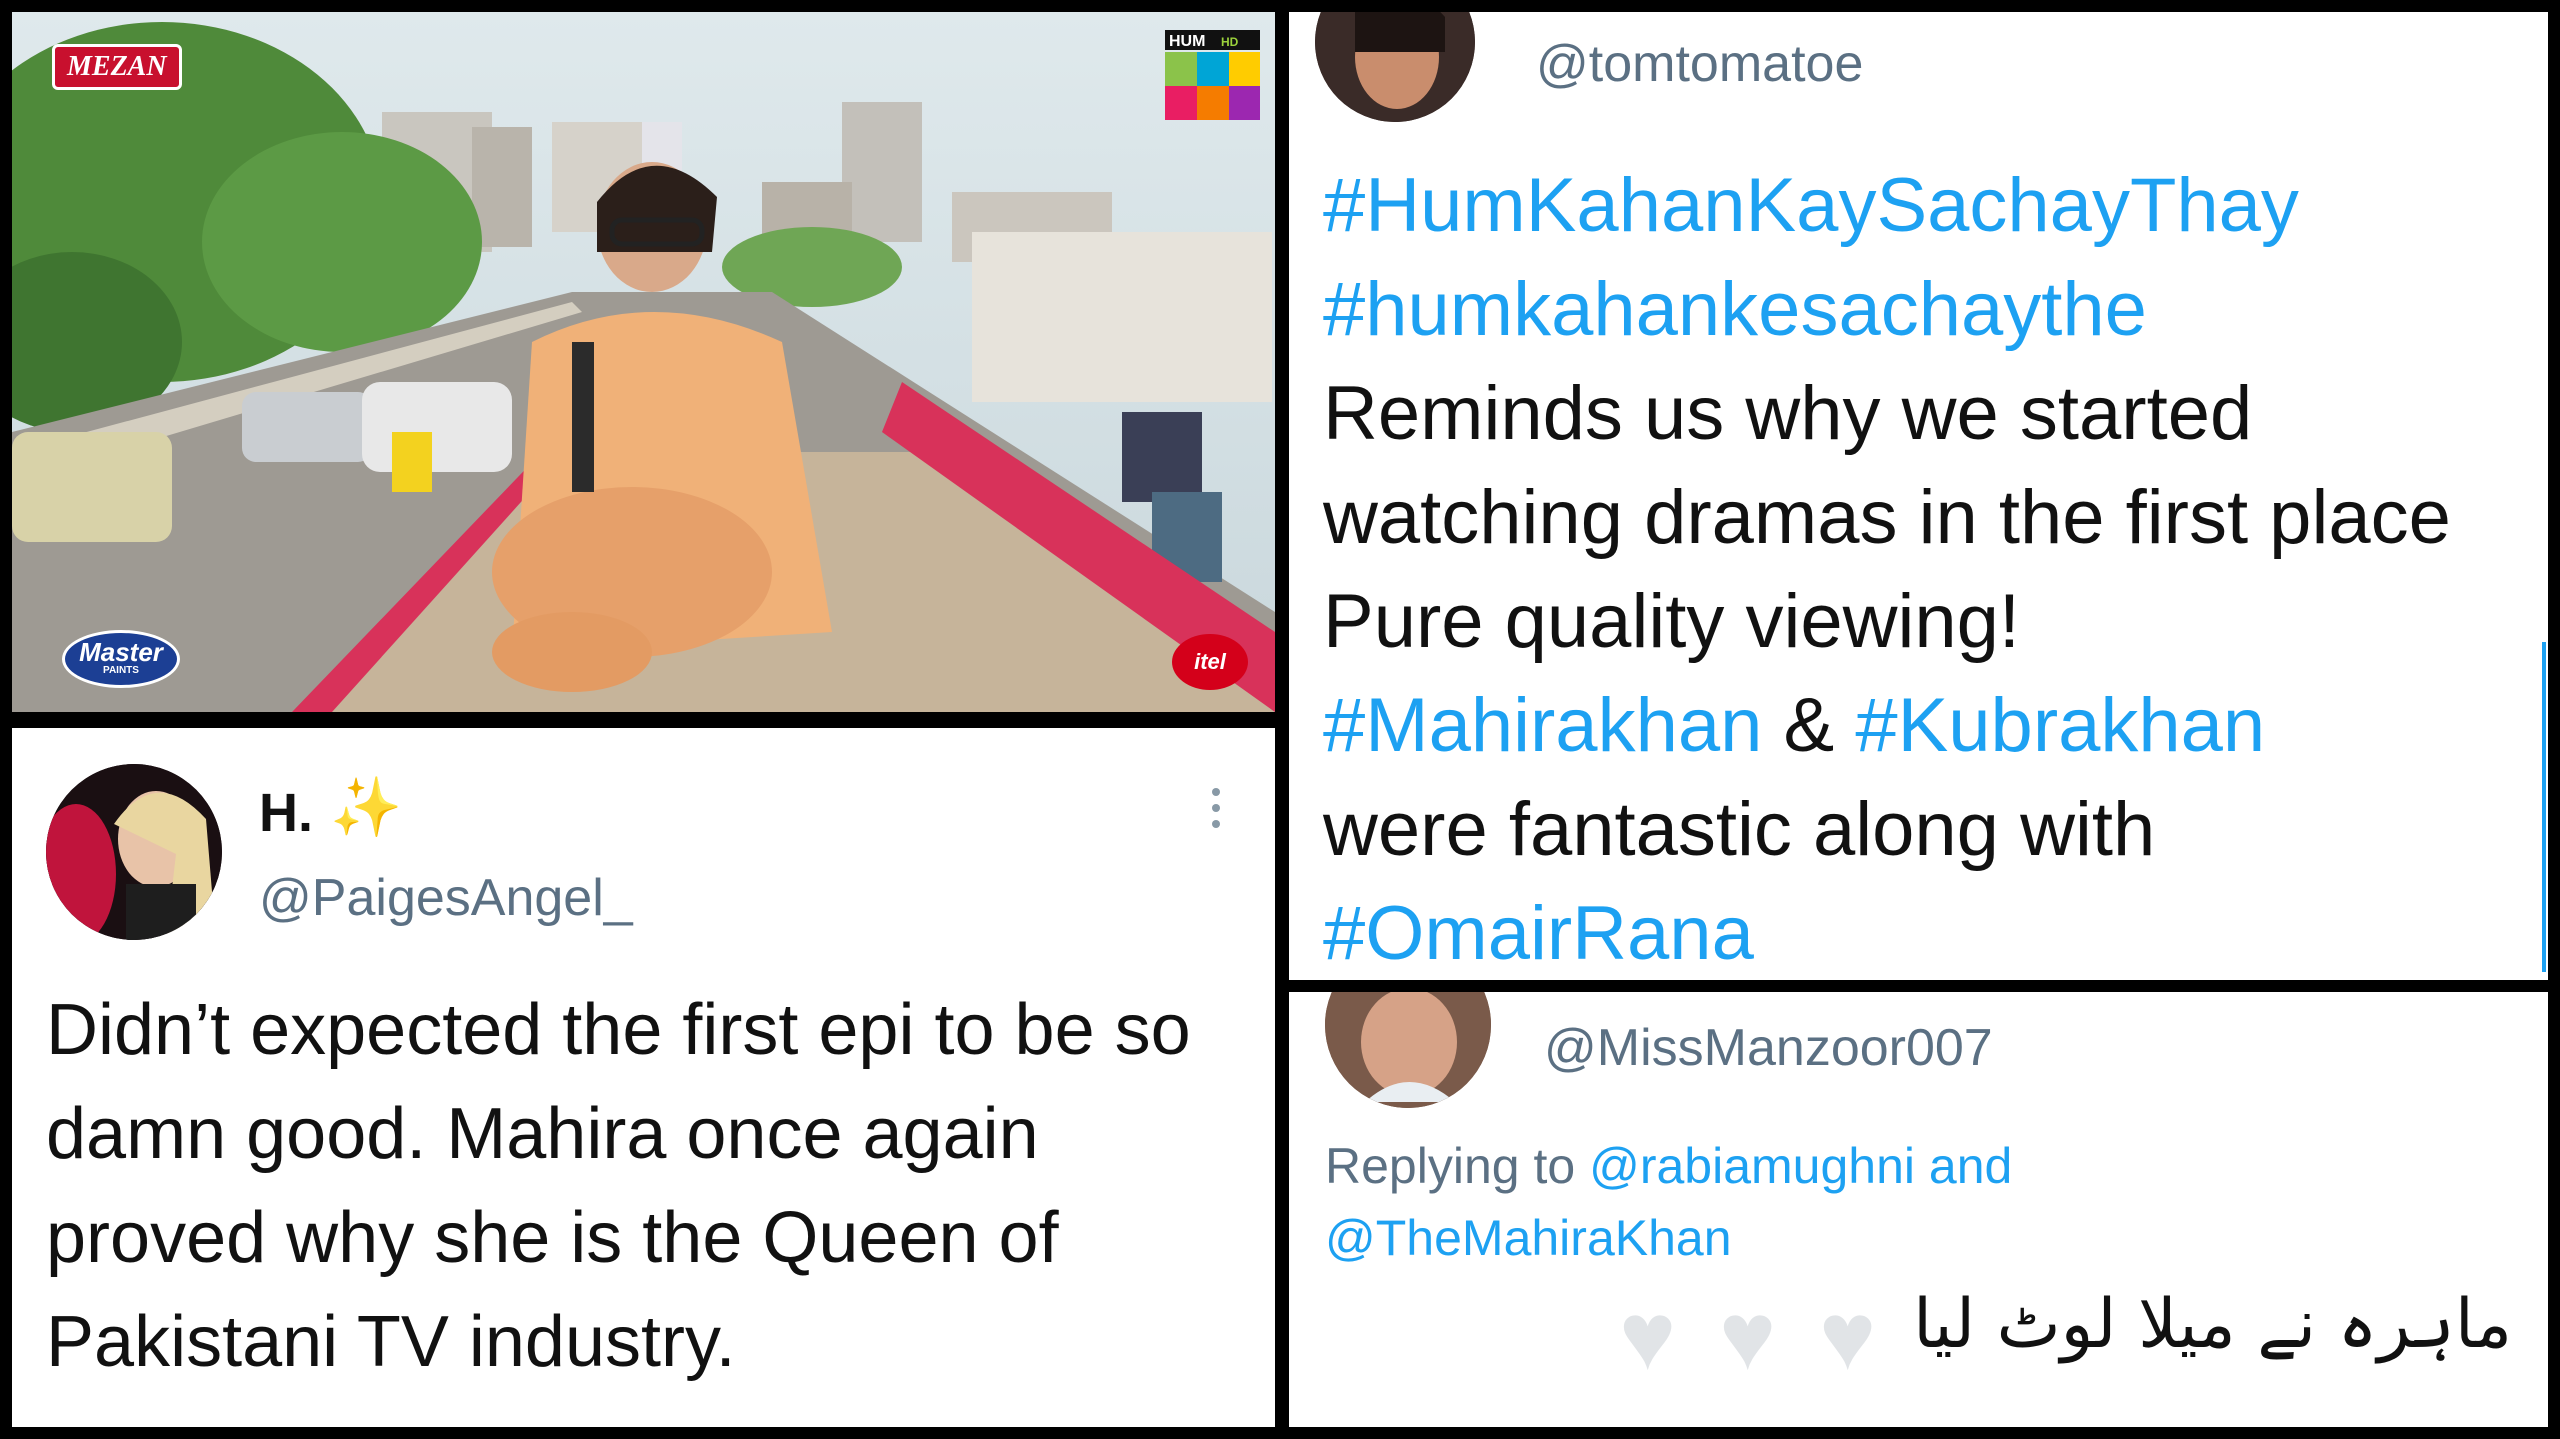 This screenshot has width=2560, height=1439. I want to click on mezan-sponsor-logo: MEZAN, so click(117, 67).